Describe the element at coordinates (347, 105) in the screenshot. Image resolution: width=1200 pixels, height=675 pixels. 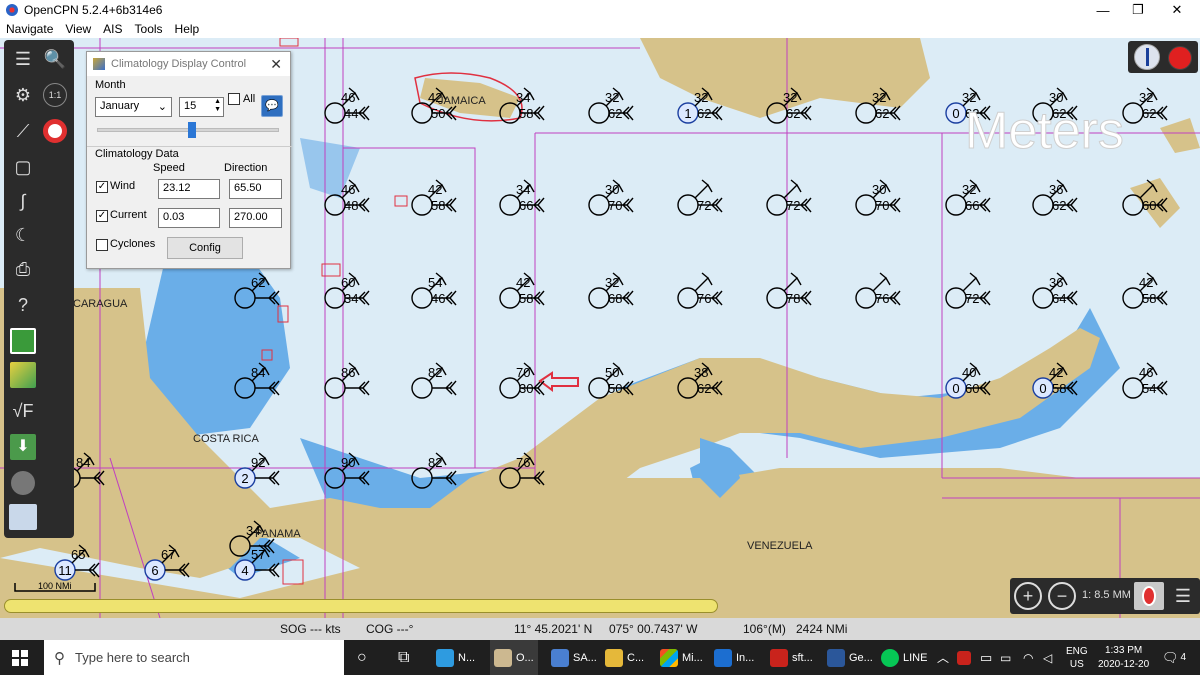
I see `wind-station: 4644` at that location.